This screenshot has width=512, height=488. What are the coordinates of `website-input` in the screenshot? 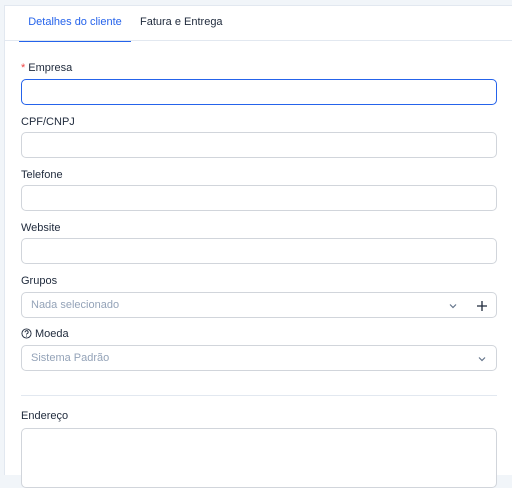 It's located at (259, 251).